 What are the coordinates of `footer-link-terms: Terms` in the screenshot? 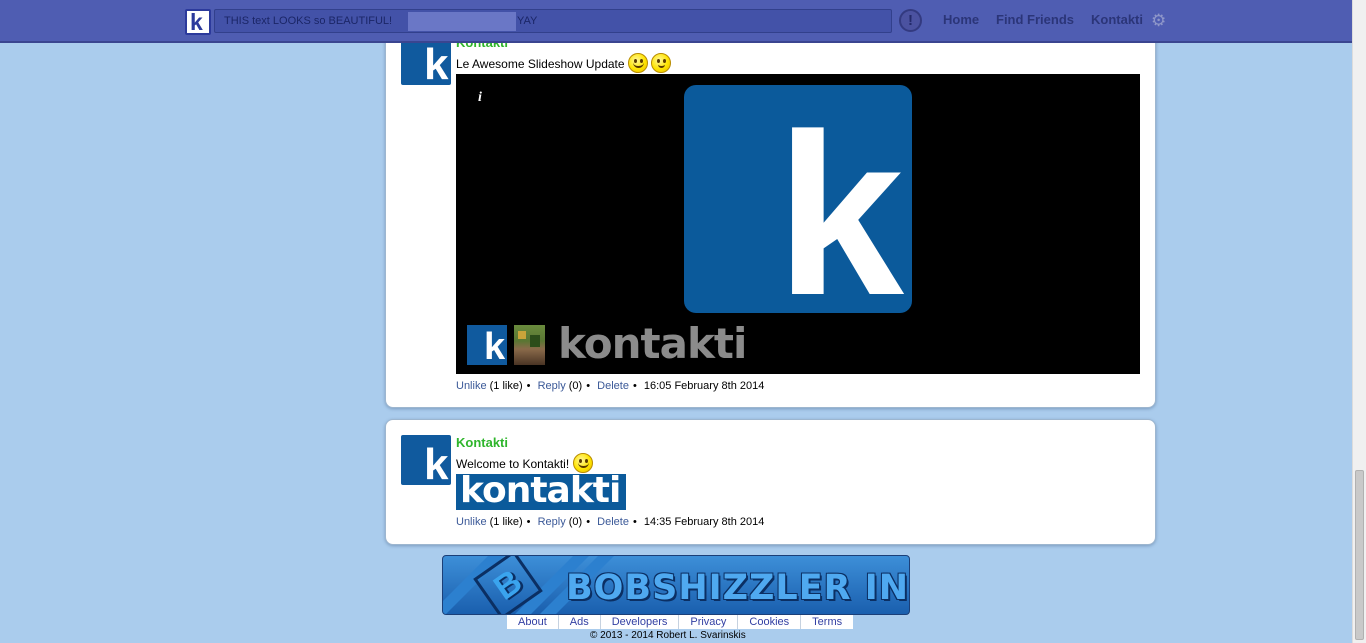 It's located at (826, 622).